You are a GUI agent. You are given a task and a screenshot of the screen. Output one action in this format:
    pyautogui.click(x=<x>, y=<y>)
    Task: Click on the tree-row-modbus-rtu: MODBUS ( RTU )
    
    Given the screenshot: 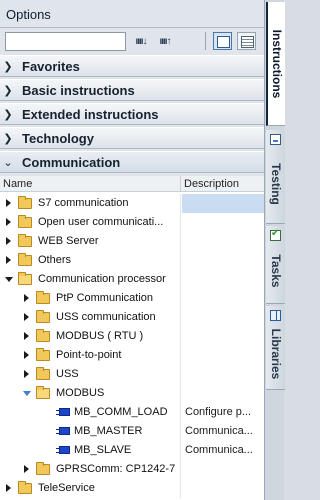 What is the action you would take?
    pyautogui.click(x=132, y=336)
    